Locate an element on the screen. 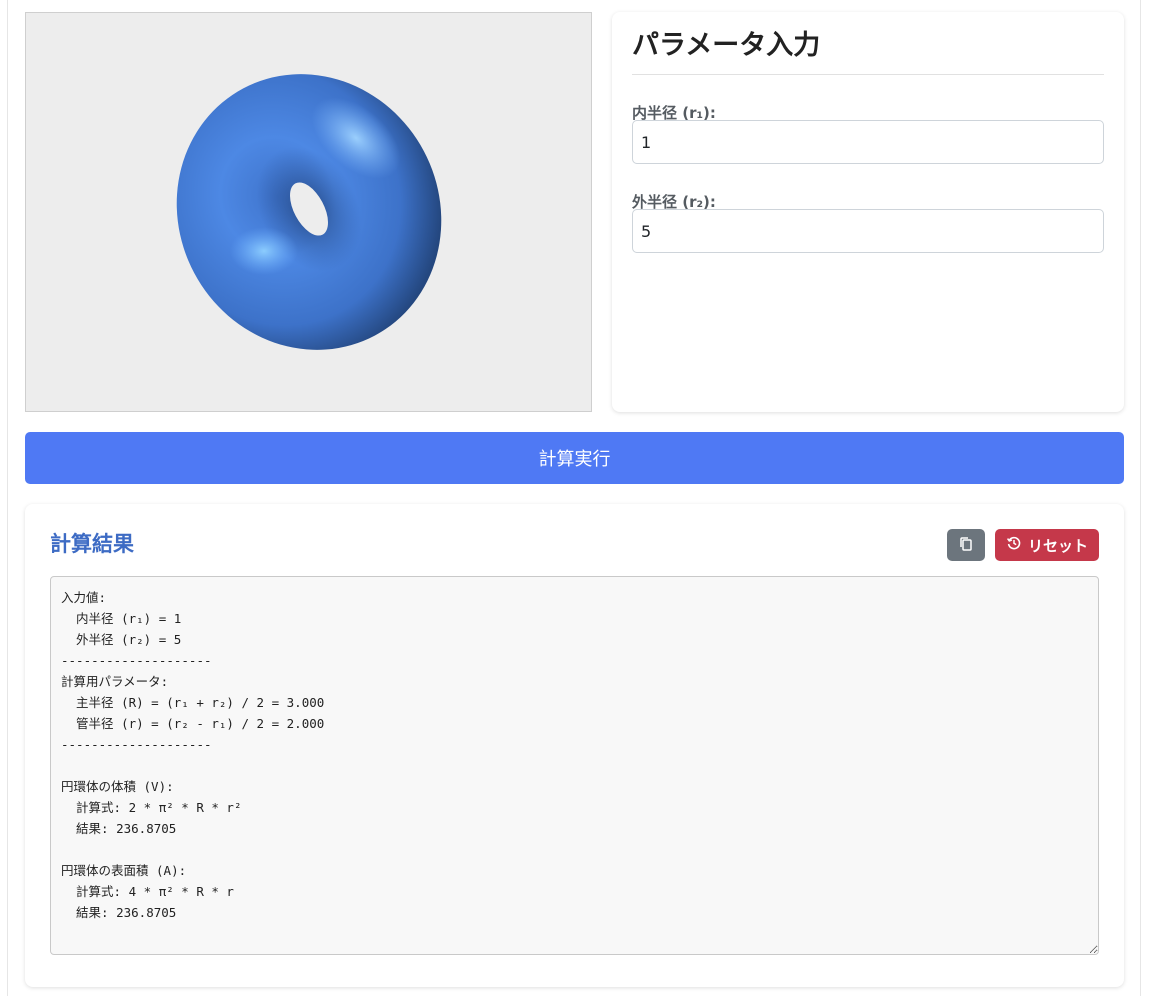 Image resolution: width=1151 pixels, height=996 pixels. inner-radius-input is located at coordinates (868, 142).